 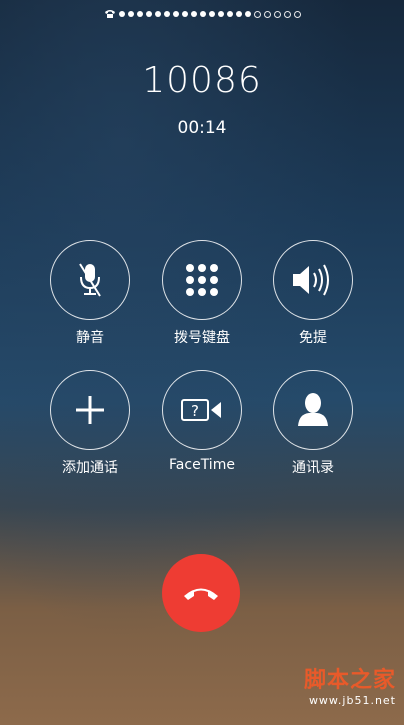 I want to click on facetime-button: ?, so click(x=202, y=410).